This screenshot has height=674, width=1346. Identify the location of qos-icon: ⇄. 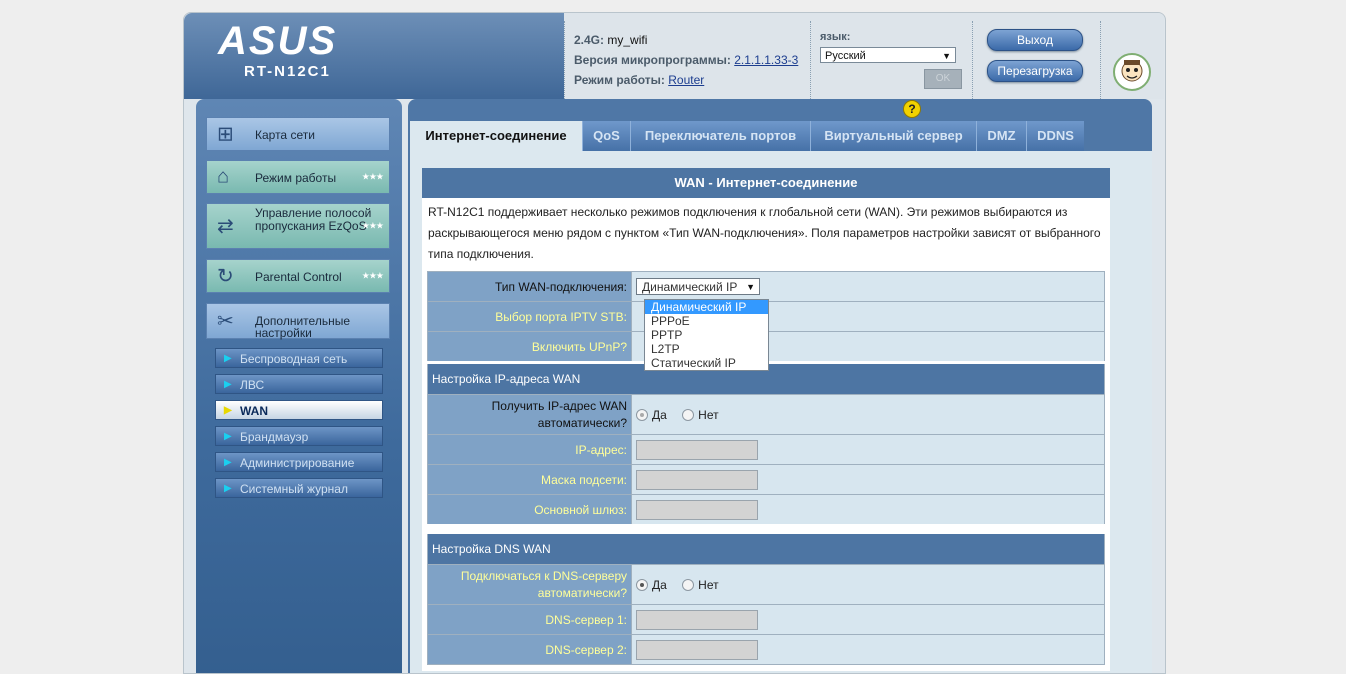
(225, 226).